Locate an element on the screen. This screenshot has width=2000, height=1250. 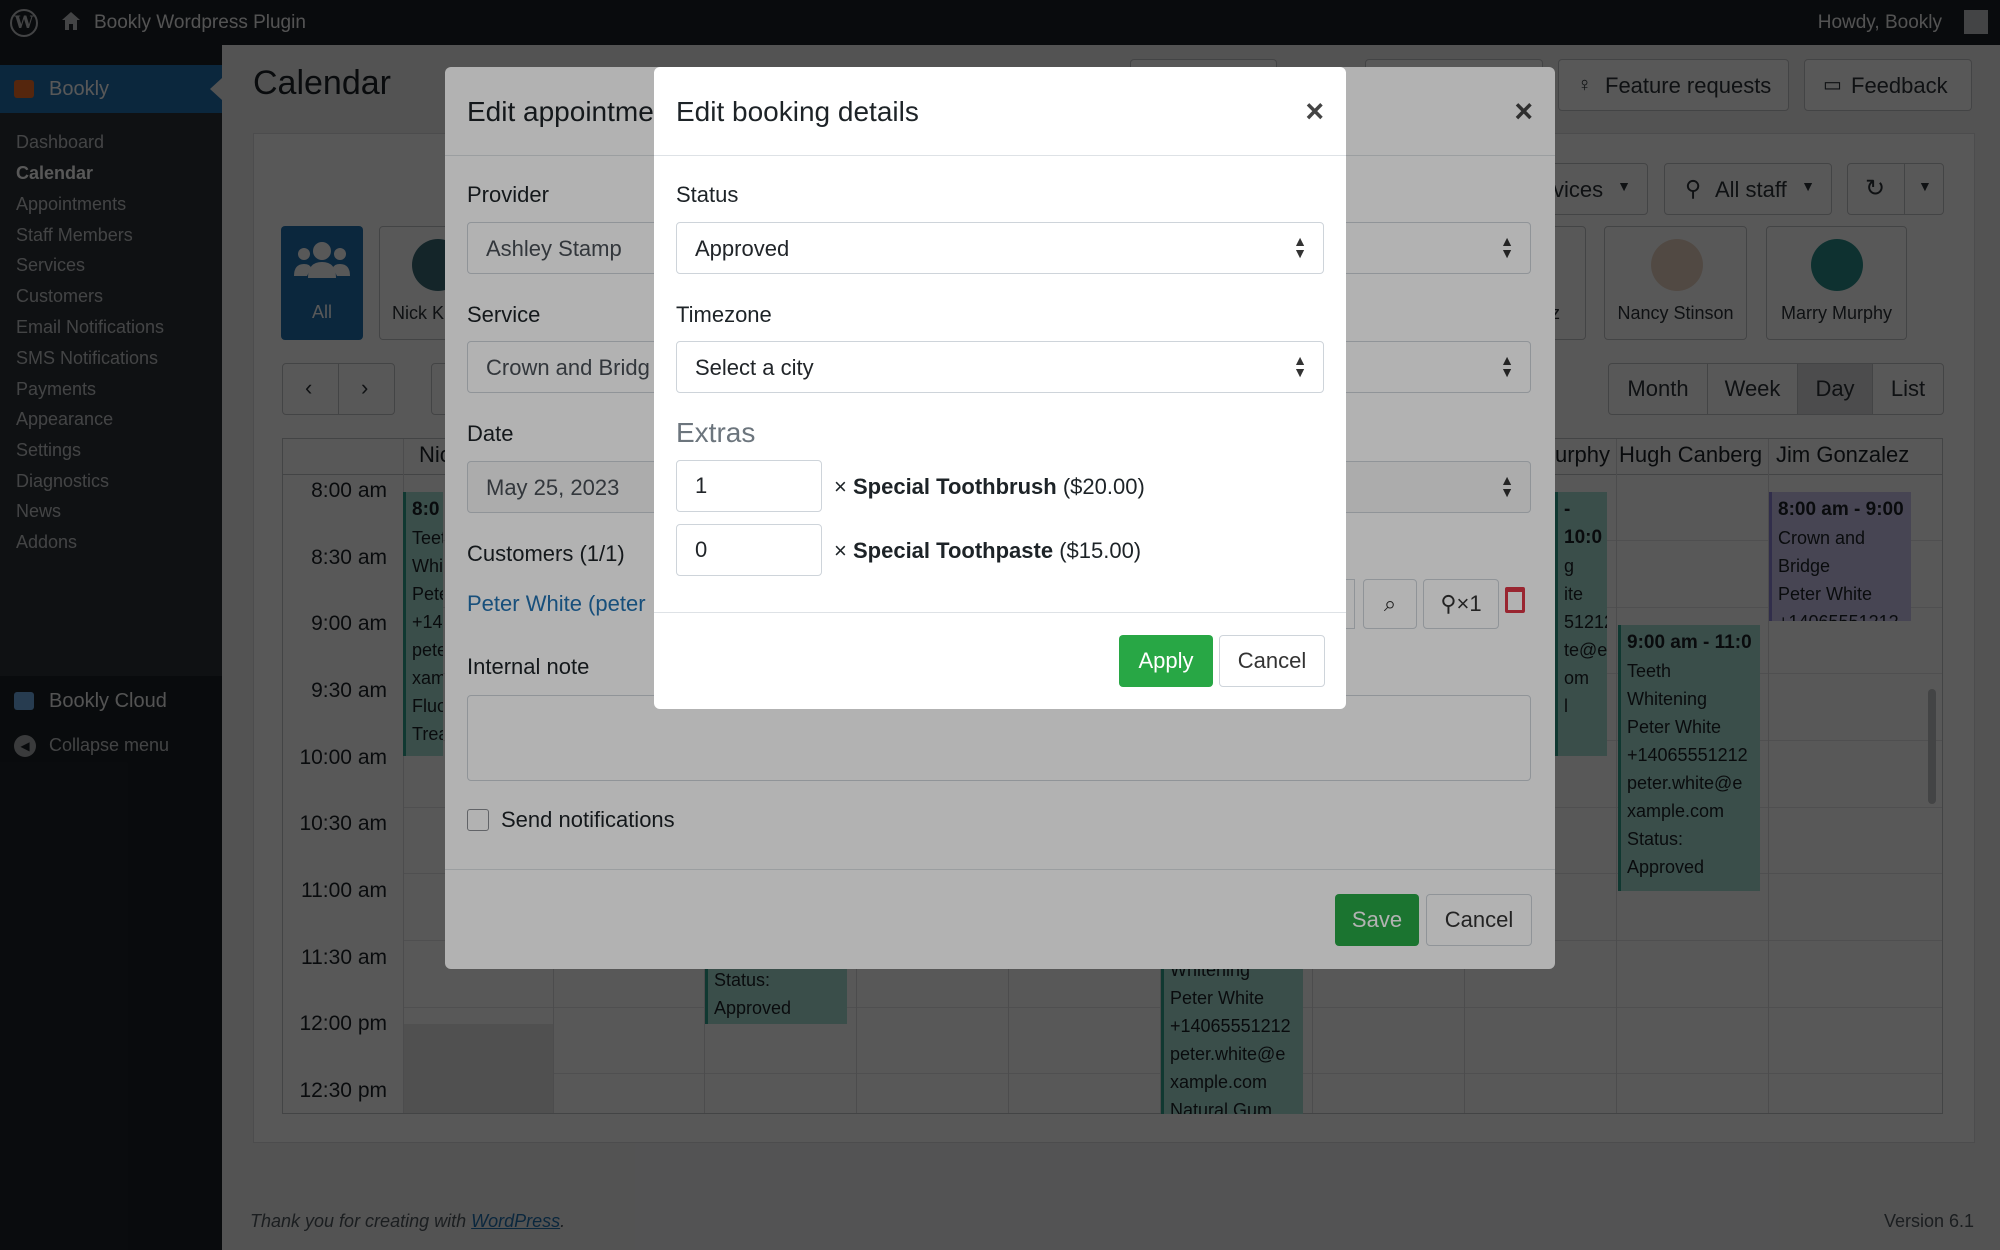
extra-name: Special Toothbrush is located at coordinates (954, 486).